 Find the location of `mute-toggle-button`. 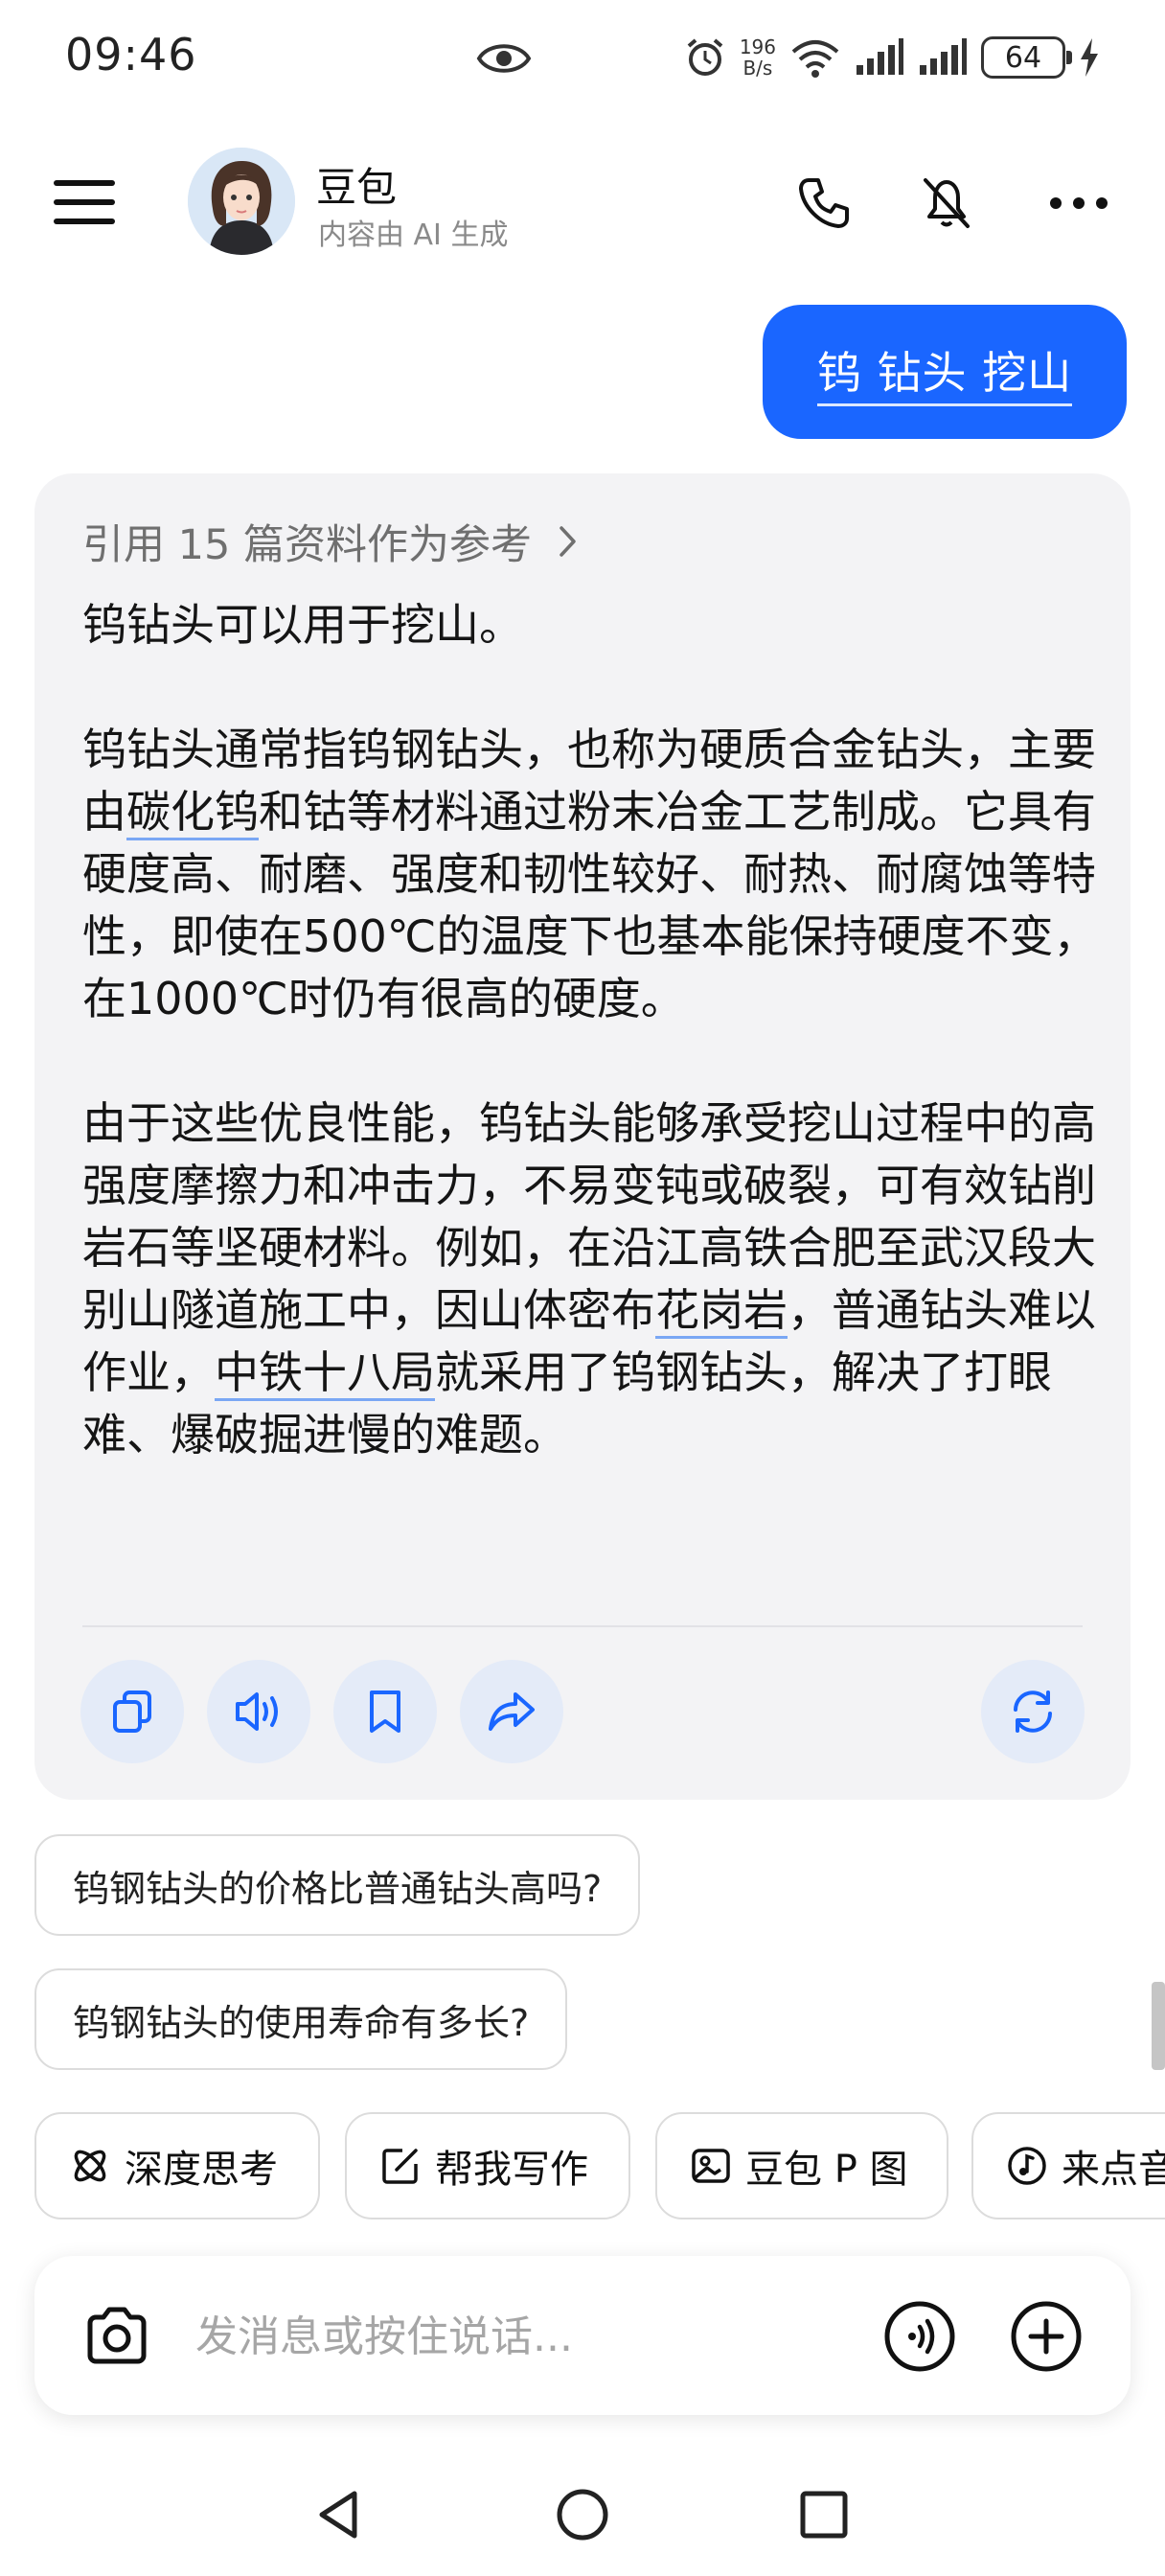

mute-toggle-button is located at coordinates (947, 203).